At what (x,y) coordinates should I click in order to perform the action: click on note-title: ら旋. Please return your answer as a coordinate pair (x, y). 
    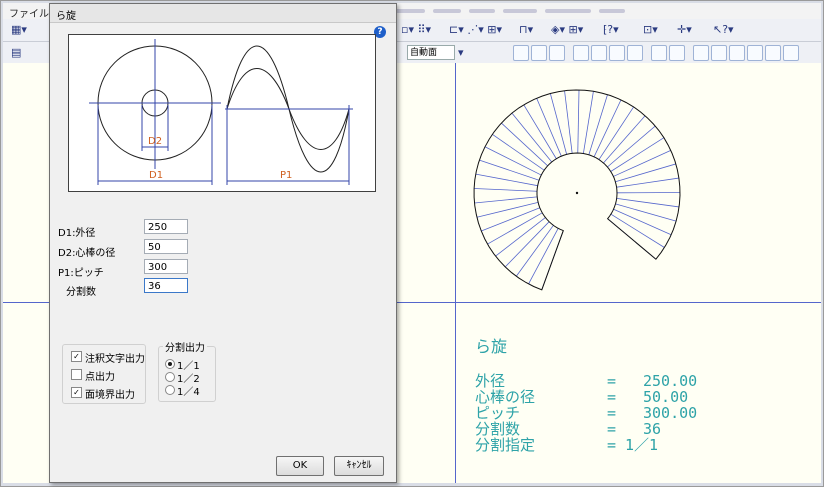
    Looking at the image, I should click on (491, 346).